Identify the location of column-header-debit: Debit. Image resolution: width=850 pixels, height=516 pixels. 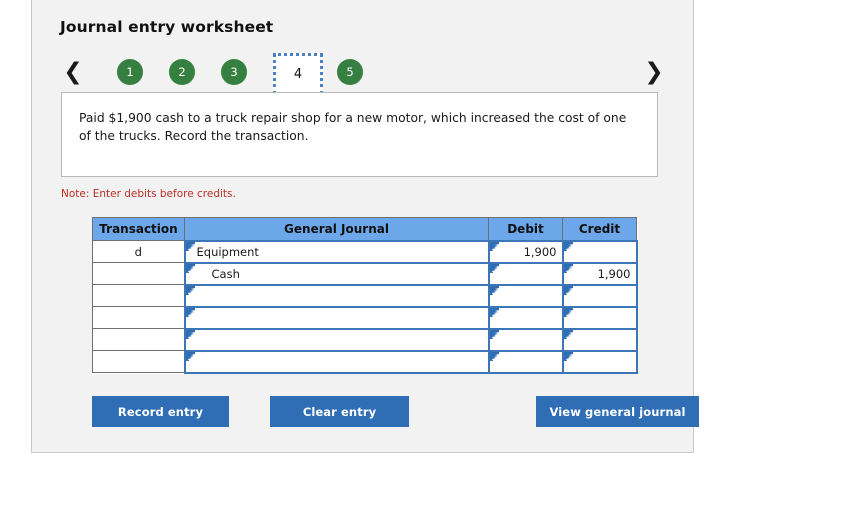
(525, 229).